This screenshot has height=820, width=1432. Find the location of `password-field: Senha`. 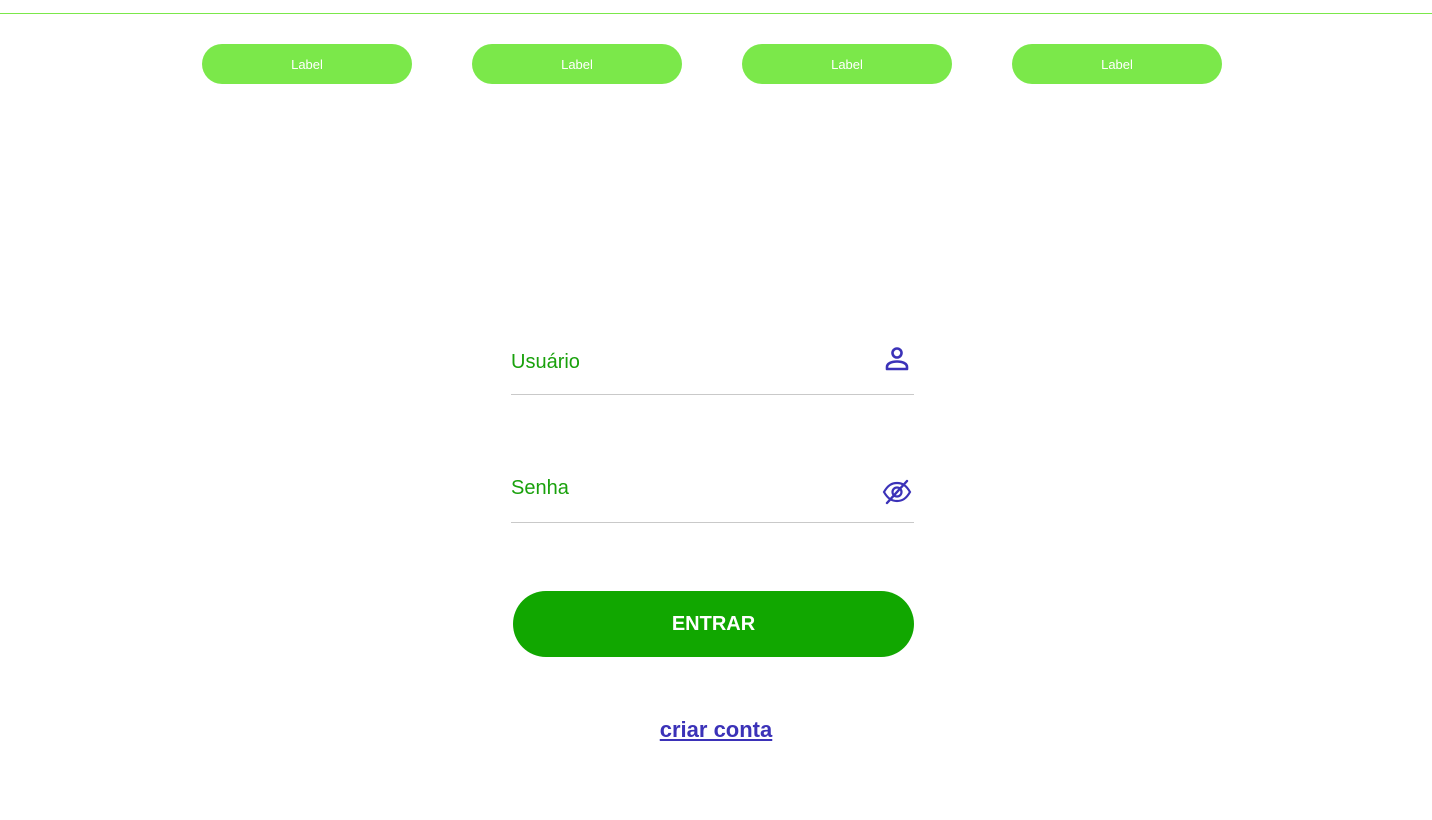

password-field: Senha is located at coordinates (712, 493).